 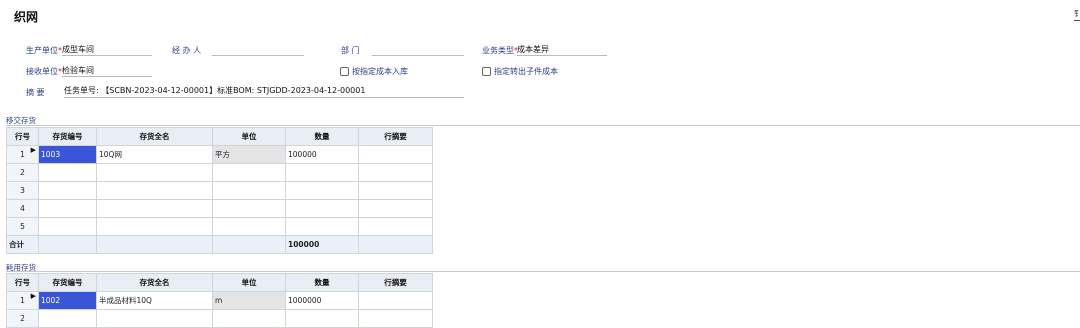 I want to click on business-type-field: 成本差异, so click(x=562, y=50).